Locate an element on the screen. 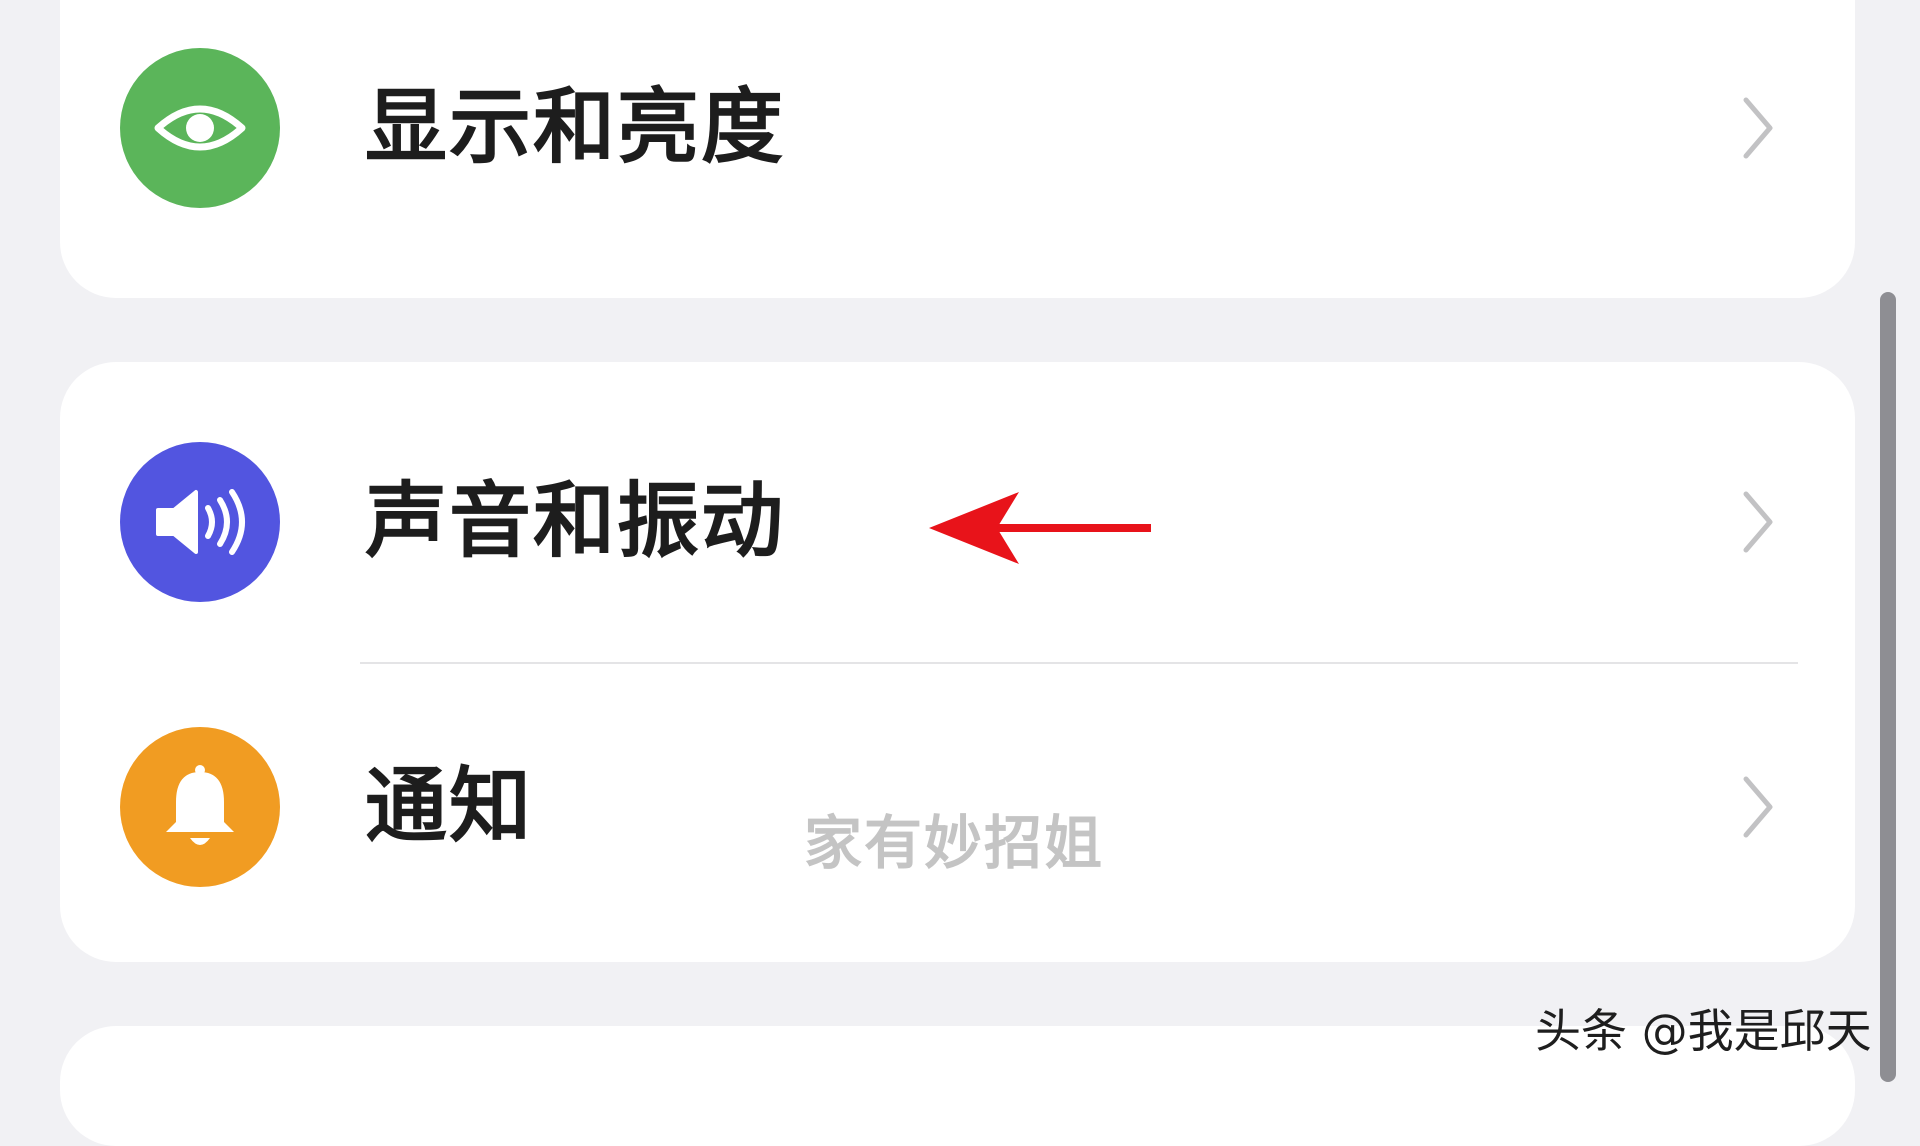 This screenshot has width=1920, height=1146. settings-item-display: 显示和亮度 is located at coordinates (957, 128).